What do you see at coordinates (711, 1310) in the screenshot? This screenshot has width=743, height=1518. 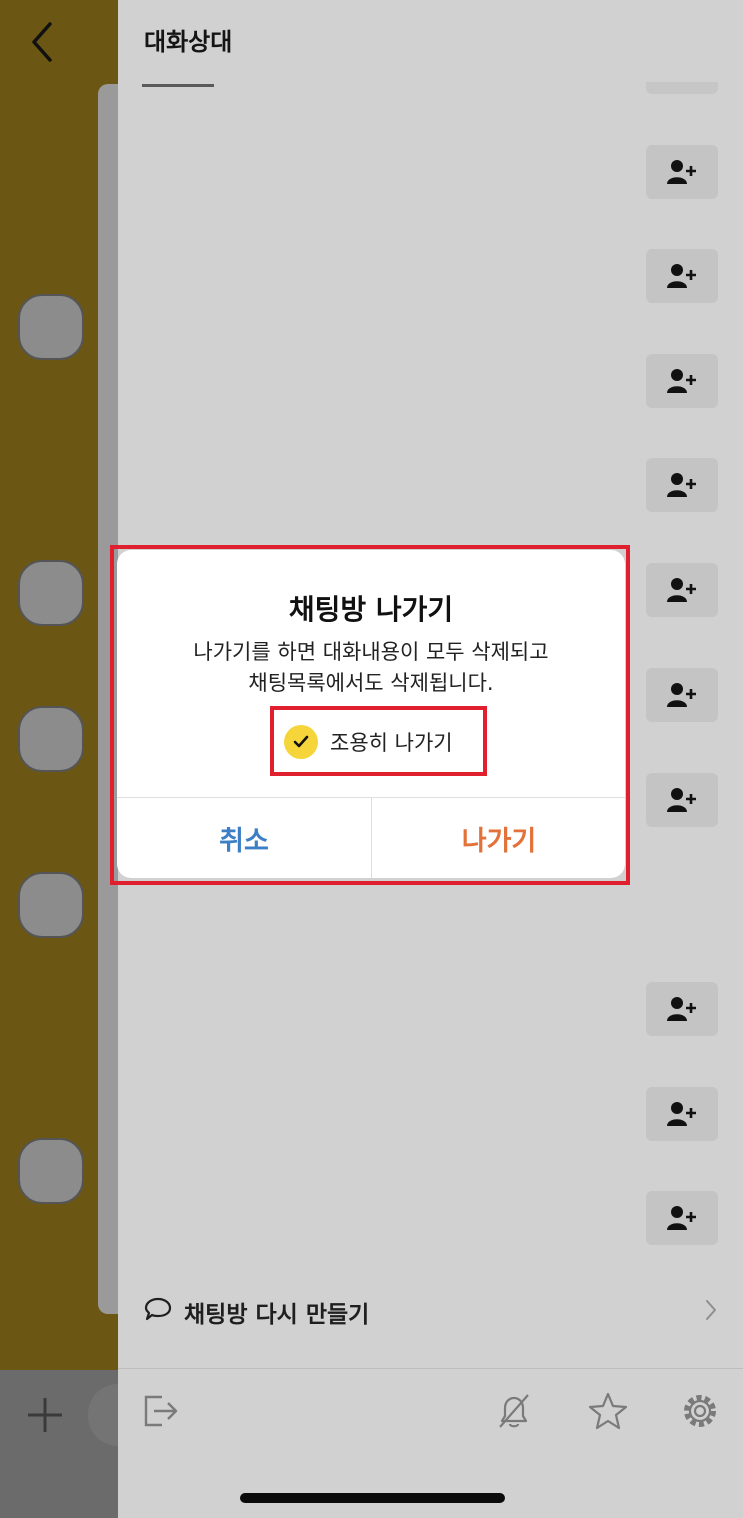 I see `chevron-right-icon` at bounding box center [711, 1310].